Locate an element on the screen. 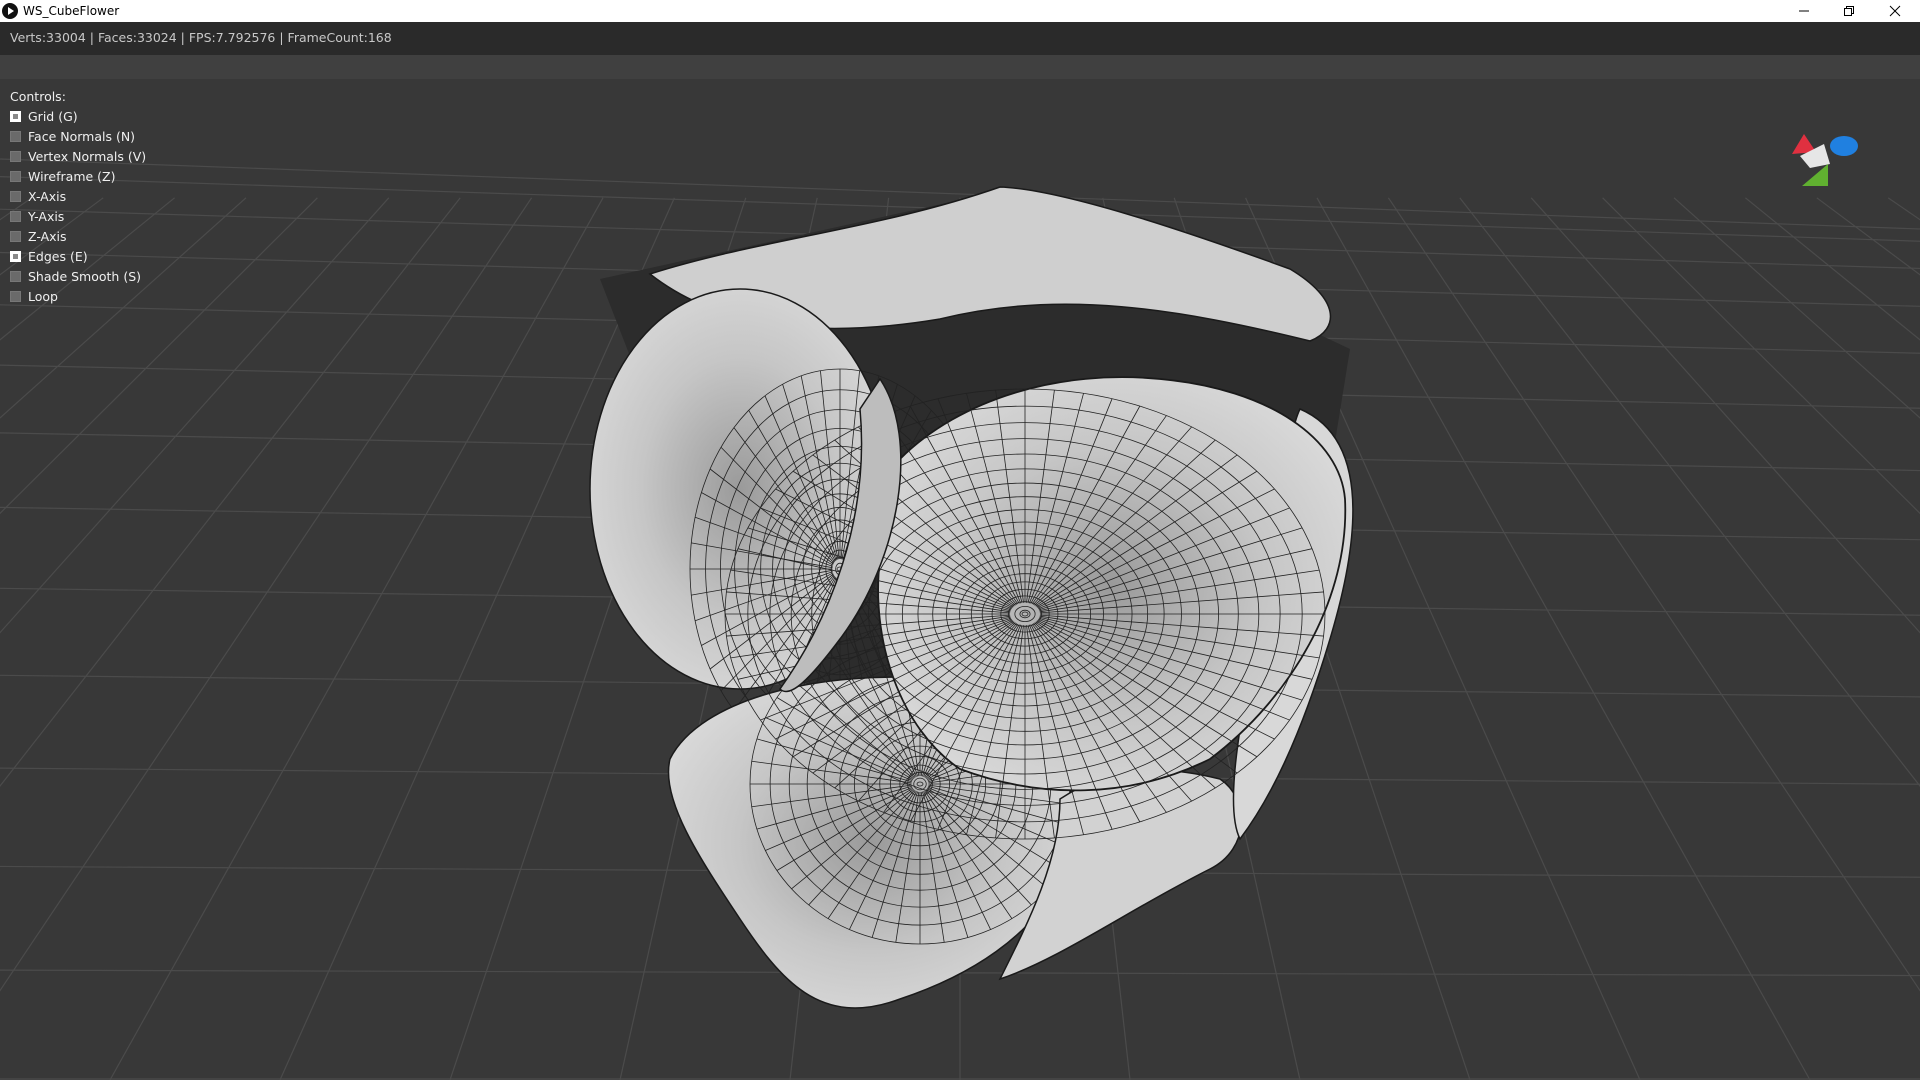  edges-checkbox is located at coordinates (15, 256).